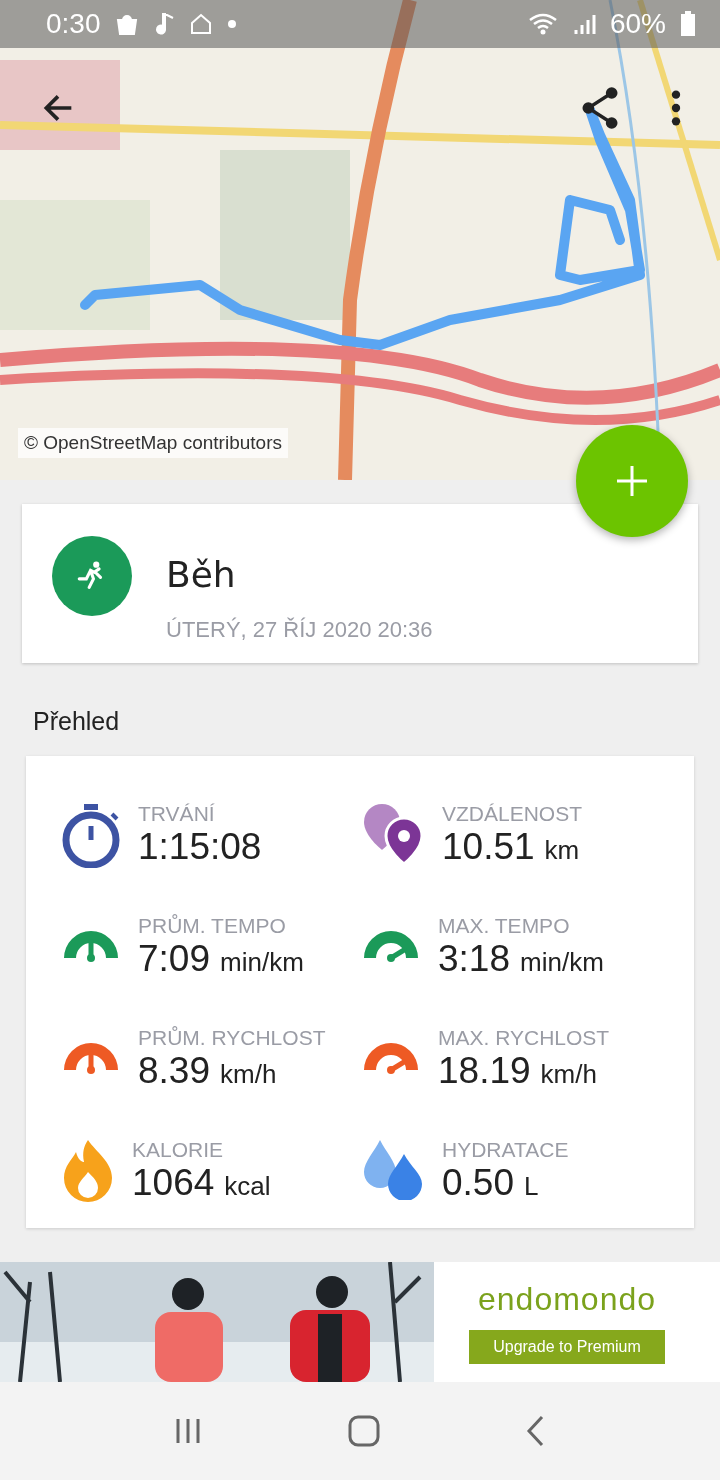 Image resolution: width=720 pixels, height=1480 pixels. Describe the element at coordinates (173, 1183) in the screenshot. I see `stat-value: 1064` at that location.